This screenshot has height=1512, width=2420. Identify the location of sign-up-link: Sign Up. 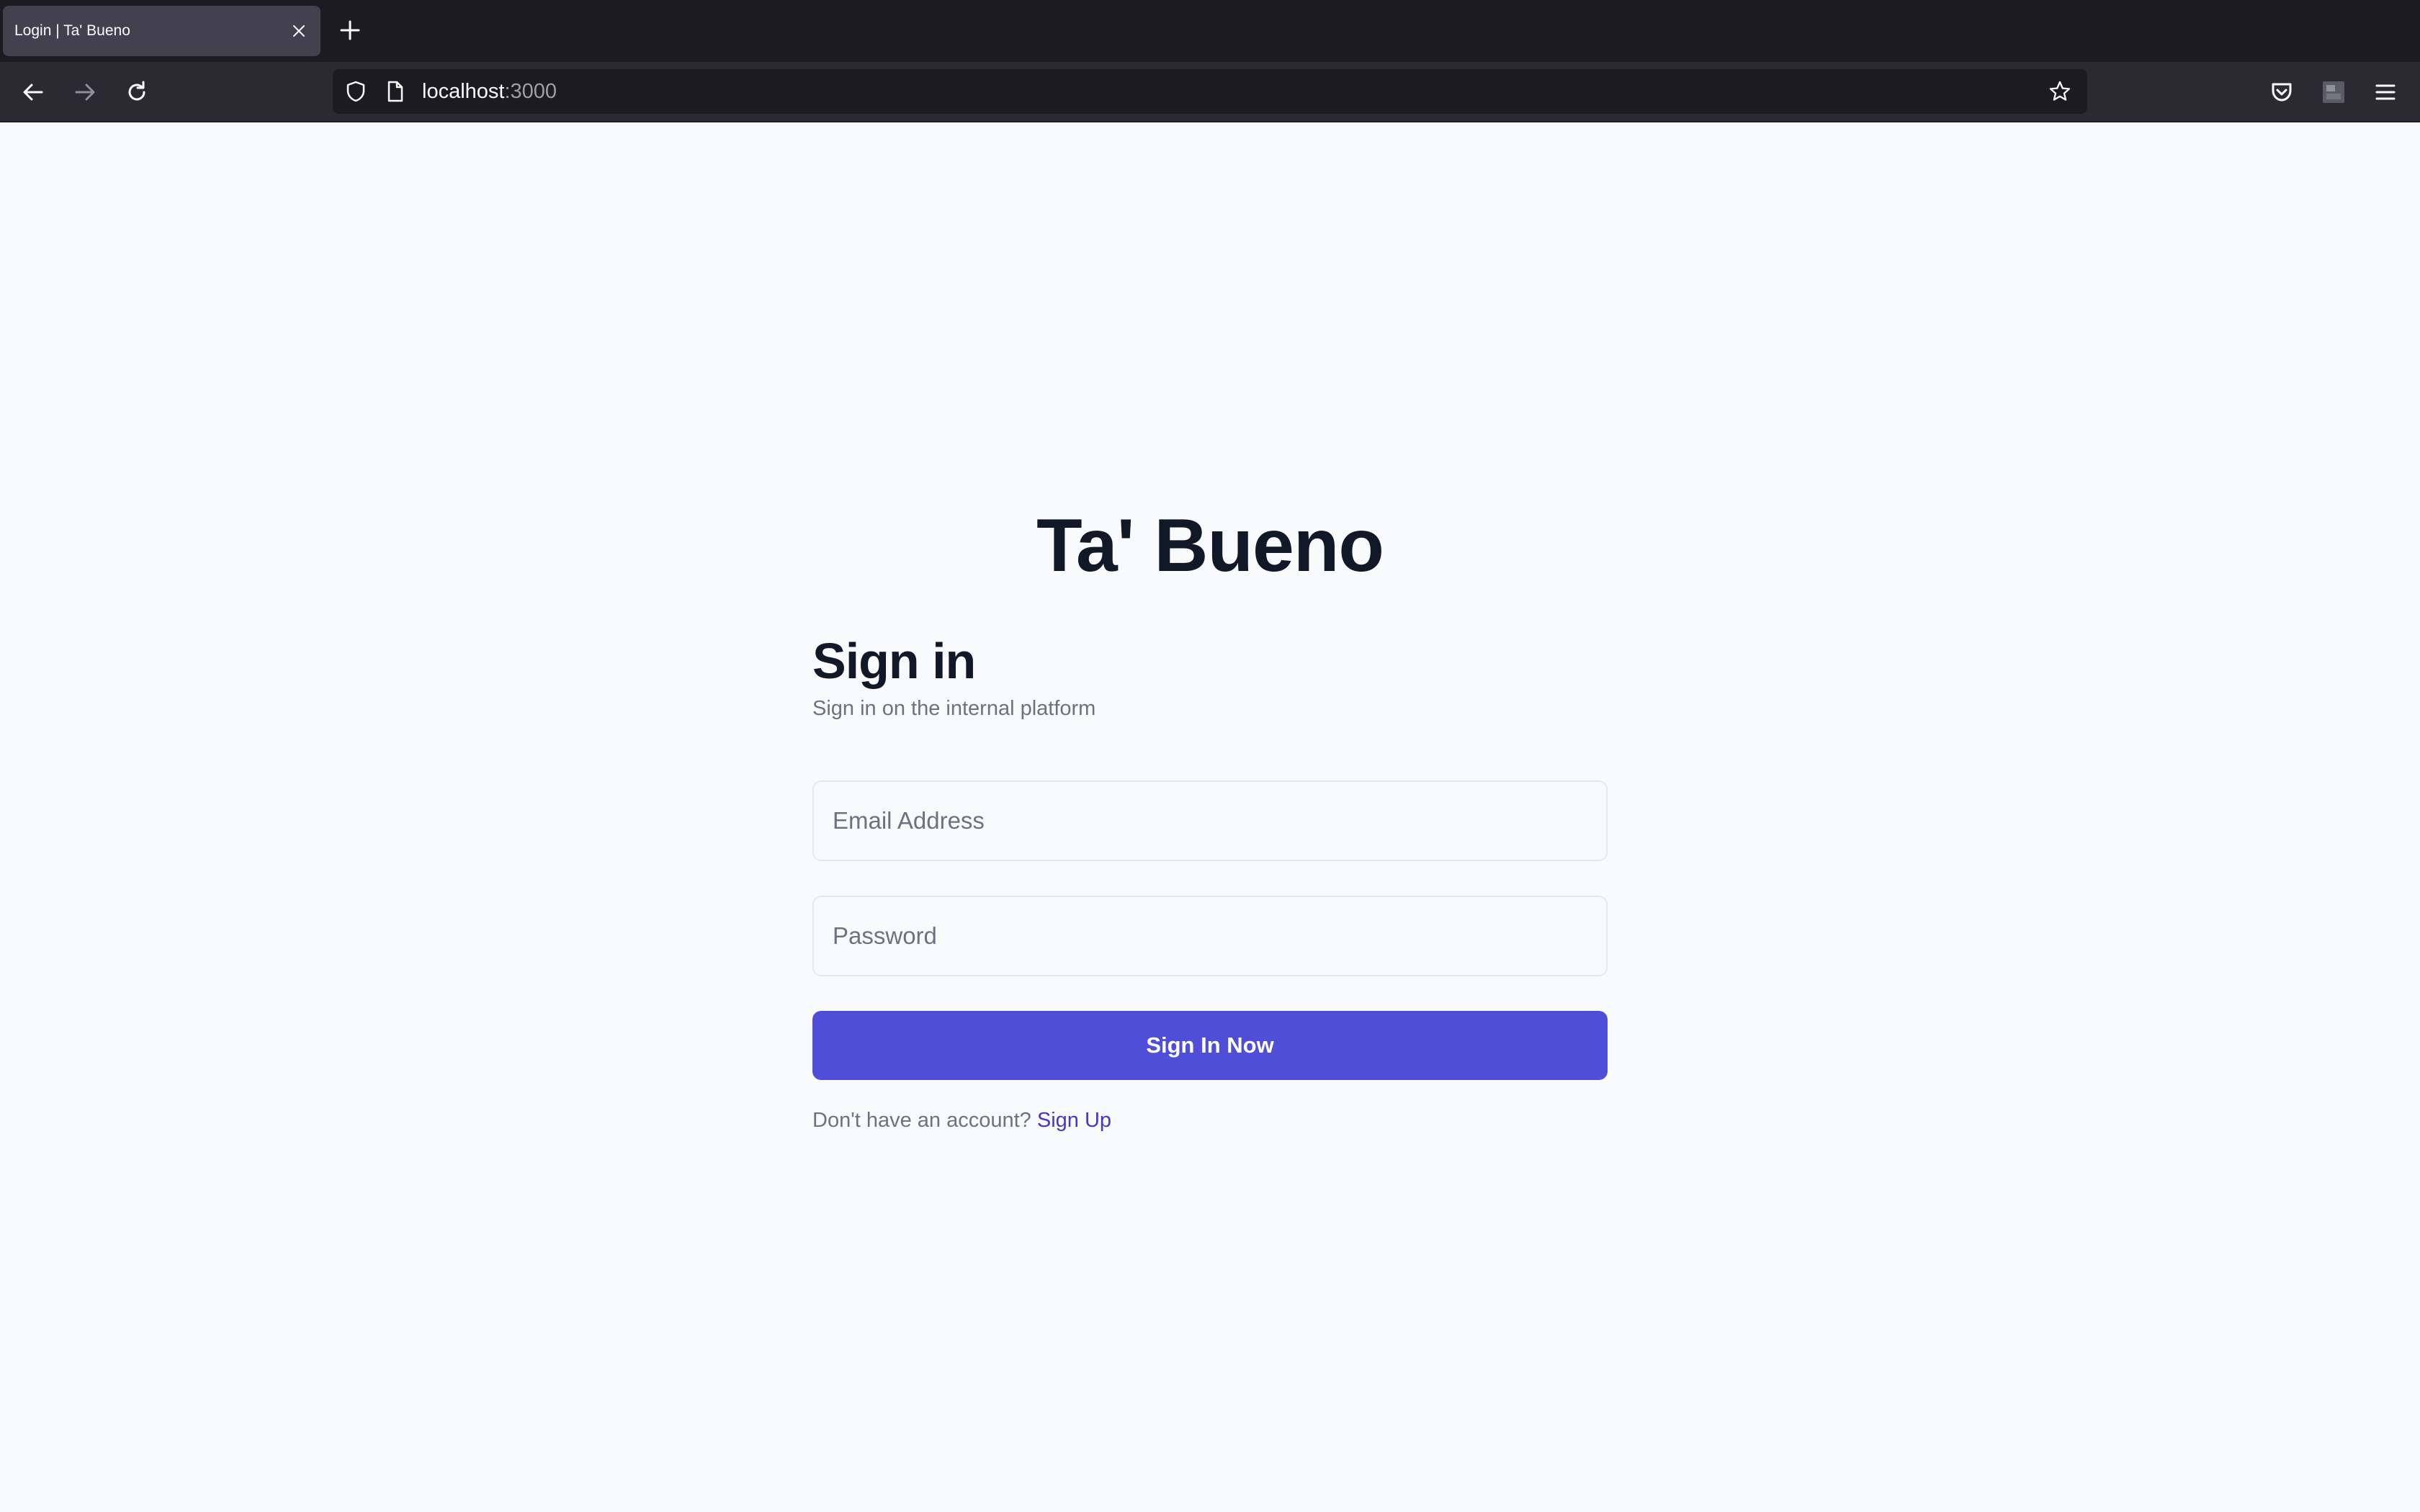
(1074, 1120).